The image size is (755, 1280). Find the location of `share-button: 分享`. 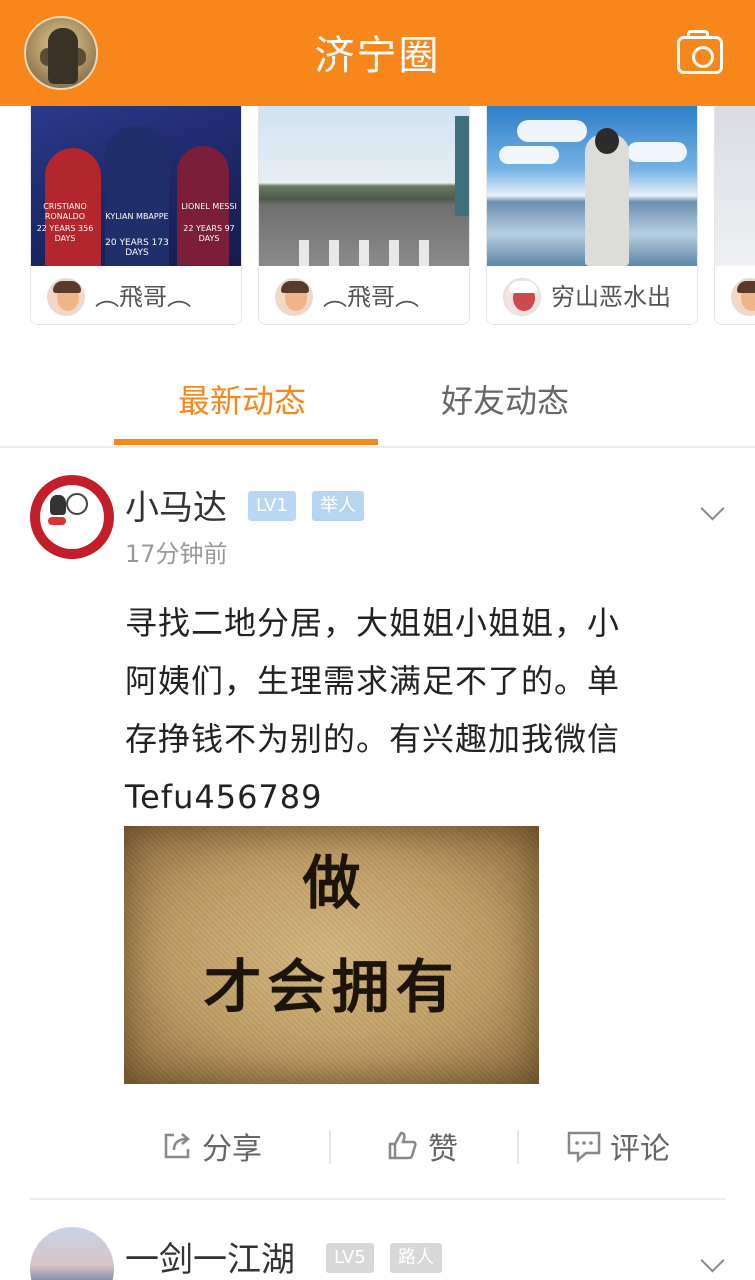

share-button: 分享 is located at coordinates (211, 1146).